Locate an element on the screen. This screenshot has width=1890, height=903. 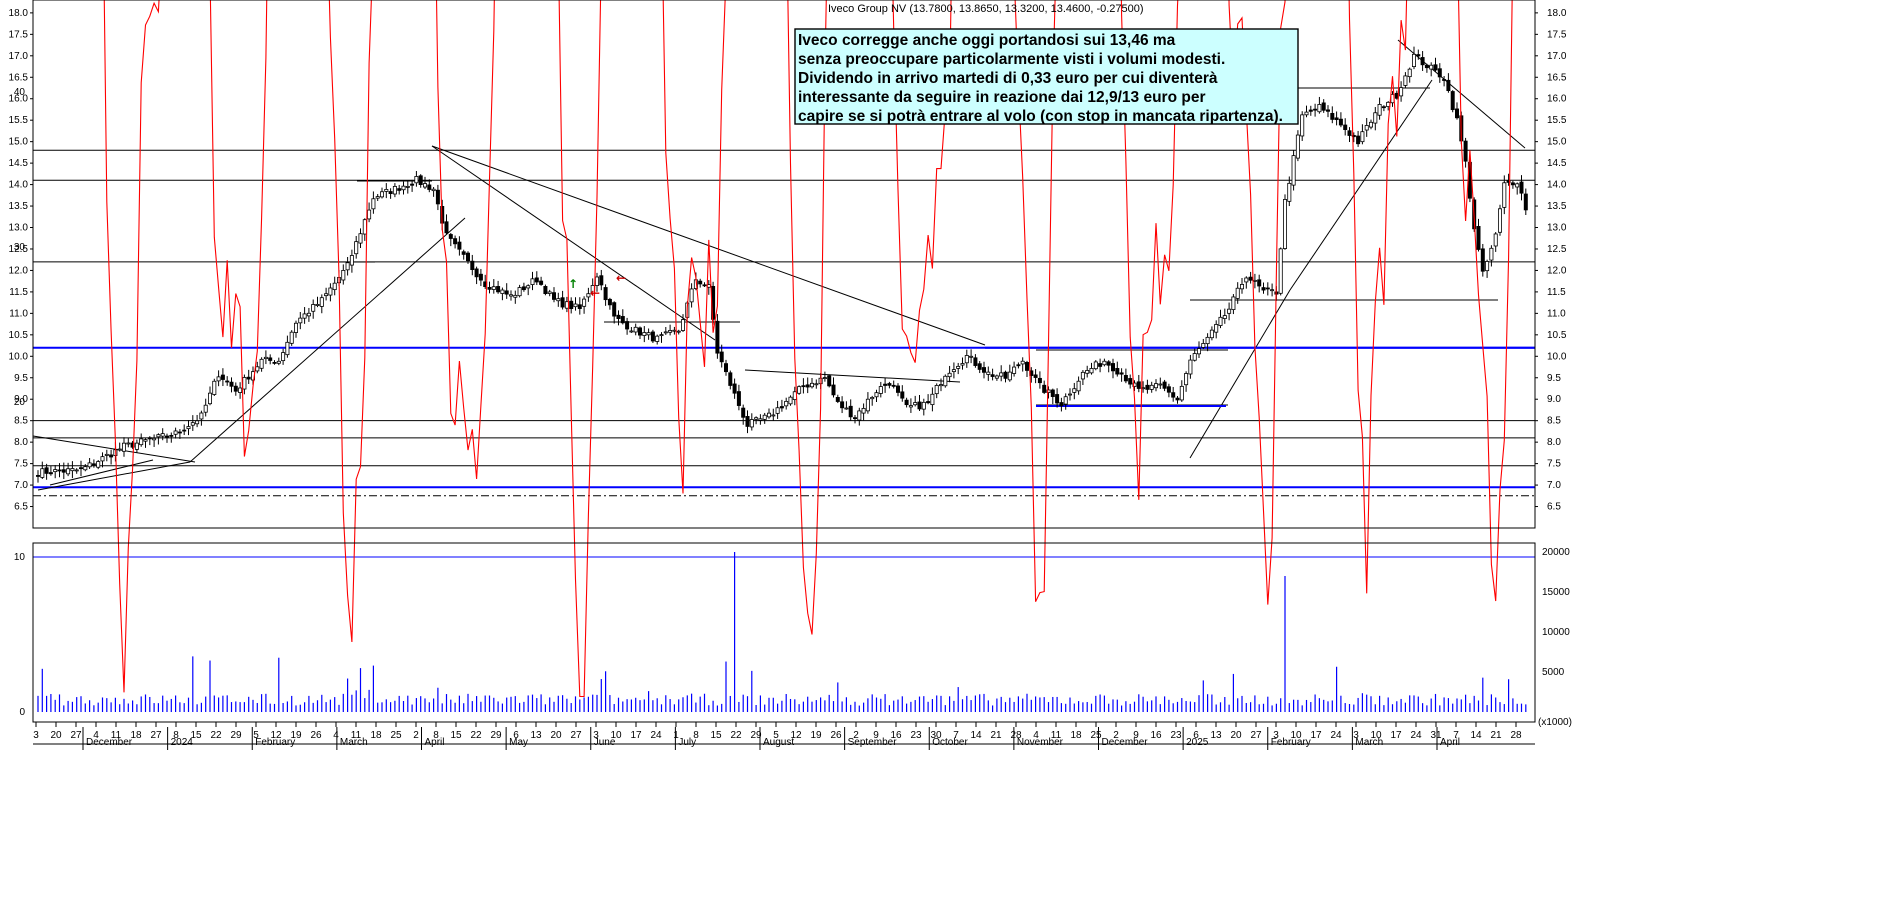
x-day-label-14: 26 is located at coordinates (316, 735).